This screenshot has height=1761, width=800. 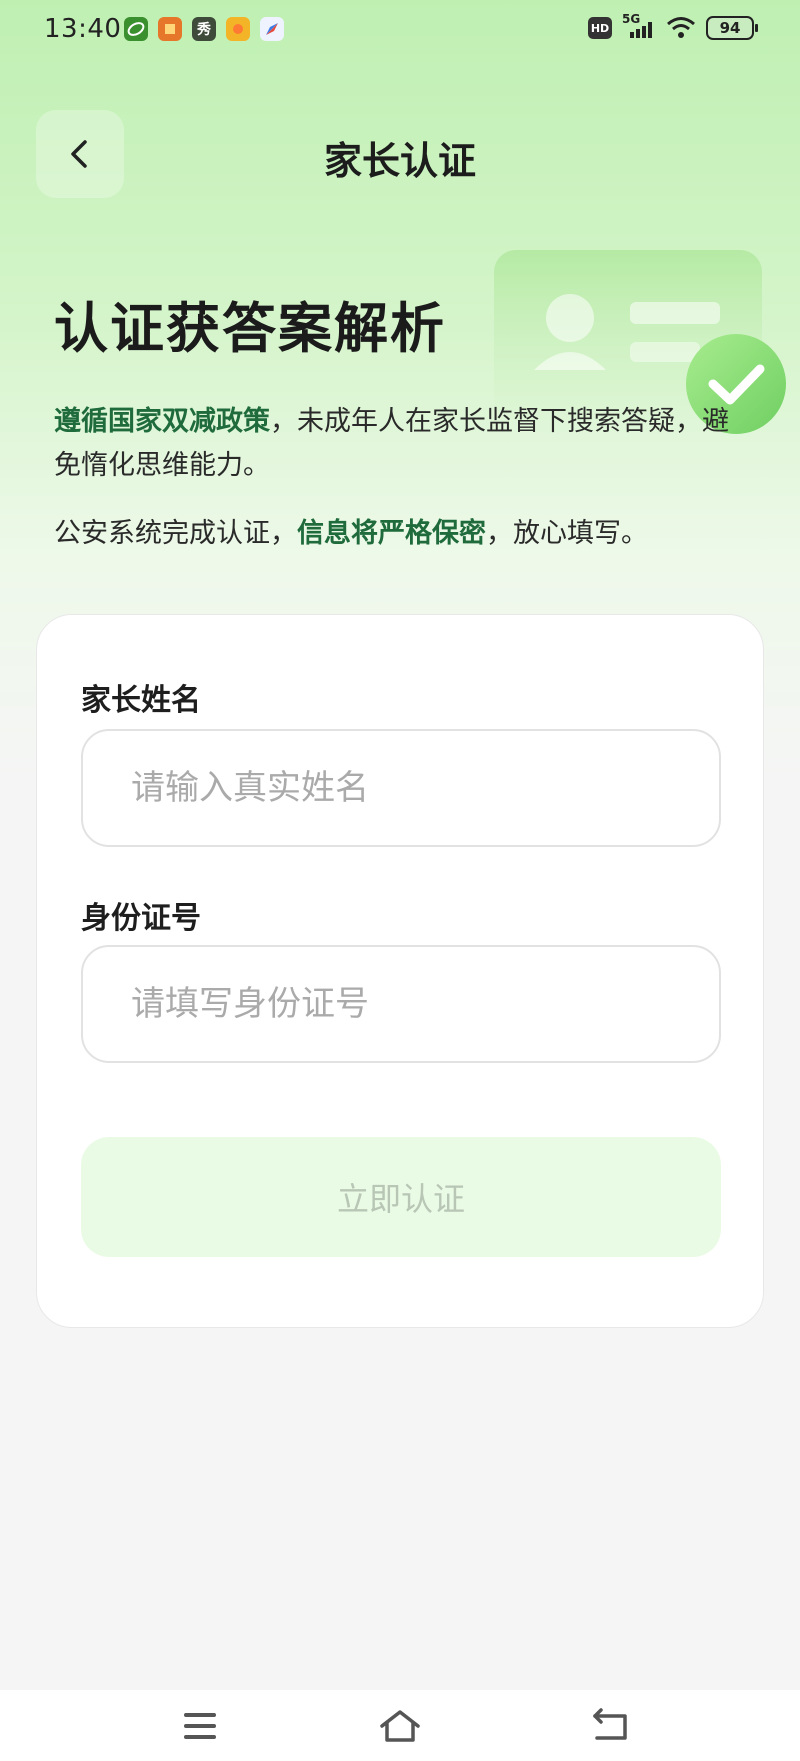 I want to click on recent-apps-button, so click(x=200, y=1726).